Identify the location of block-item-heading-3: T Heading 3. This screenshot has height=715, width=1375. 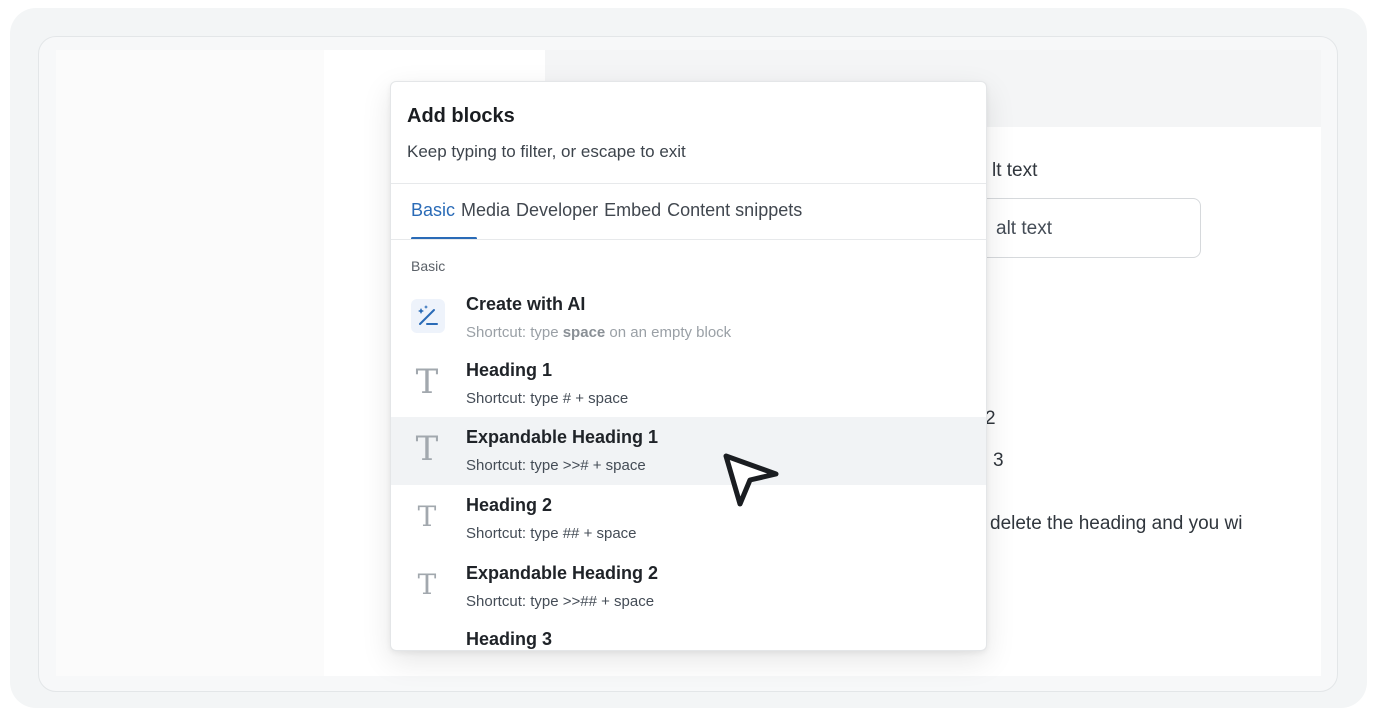
(688, 634).